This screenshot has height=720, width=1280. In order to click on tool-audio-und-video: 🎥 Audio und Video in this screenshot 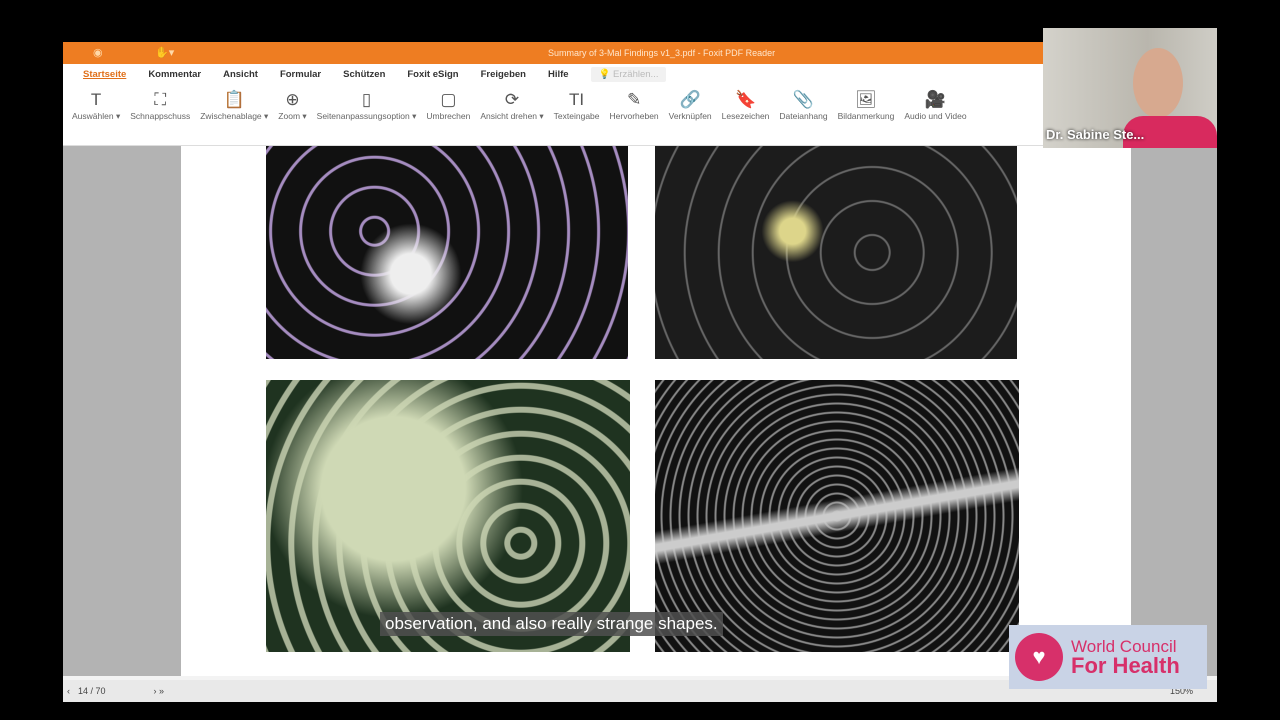, I will do `click(935, 114)`.